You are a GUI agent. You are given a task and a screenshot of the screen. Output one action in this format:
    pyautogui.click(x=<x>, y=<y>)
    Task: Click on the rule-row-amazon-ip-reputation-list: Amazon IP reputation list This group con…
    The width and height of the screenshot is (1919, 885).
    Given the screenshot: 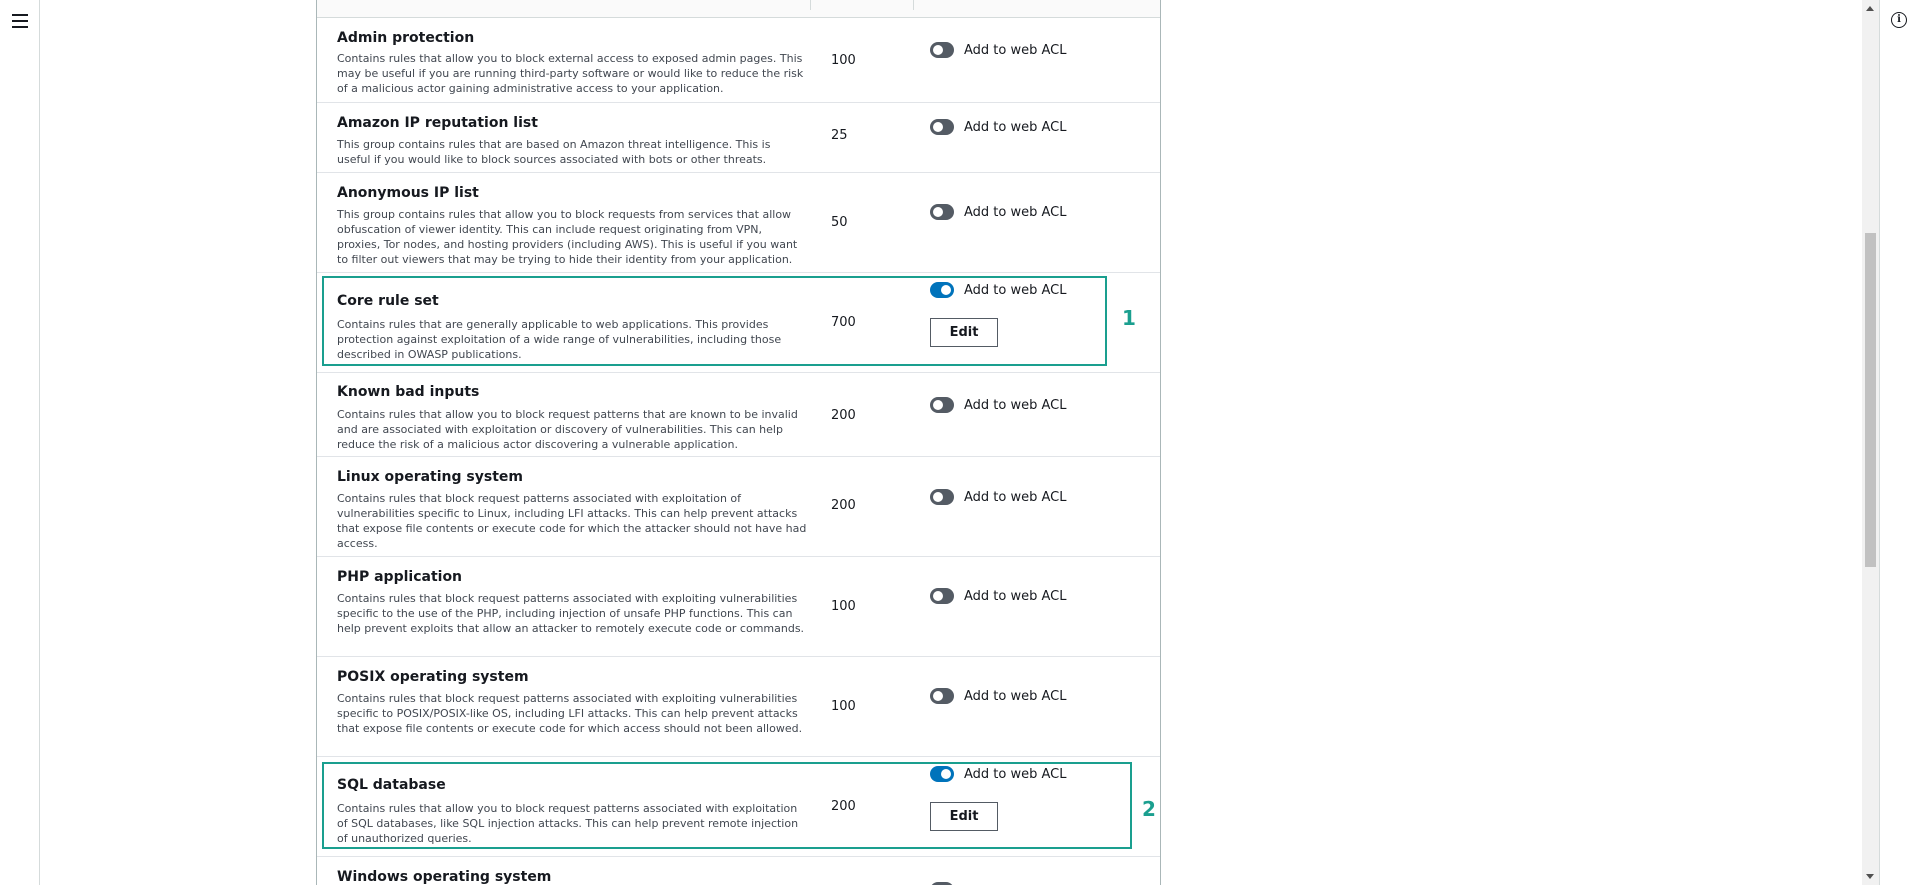 What is the action you would take?
    pyautogui.click(x=738, y=138)
    